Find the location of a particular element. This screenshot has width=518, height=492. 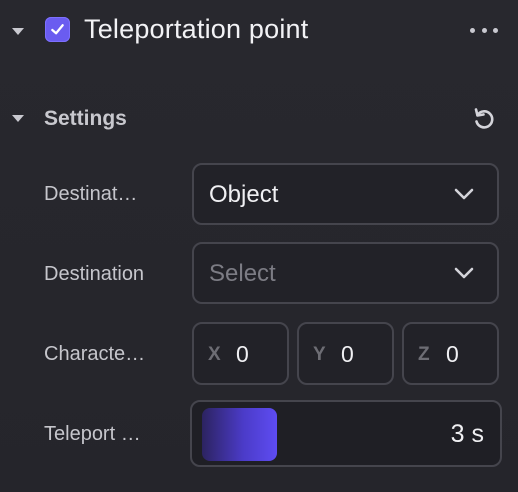

destination-type-value: Object is located at coordinates (244, 194).